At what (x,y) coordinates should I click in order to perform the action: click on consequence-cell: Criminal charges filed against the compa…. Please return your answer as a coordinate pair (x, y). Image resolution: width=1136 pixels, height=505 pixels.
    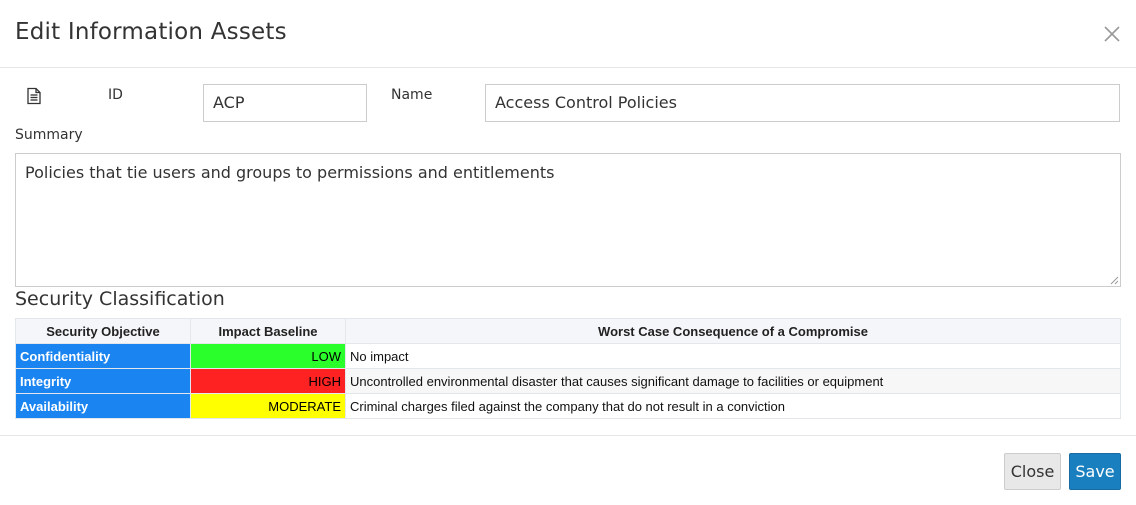
    Looking at the image, I should click on (733, 406).